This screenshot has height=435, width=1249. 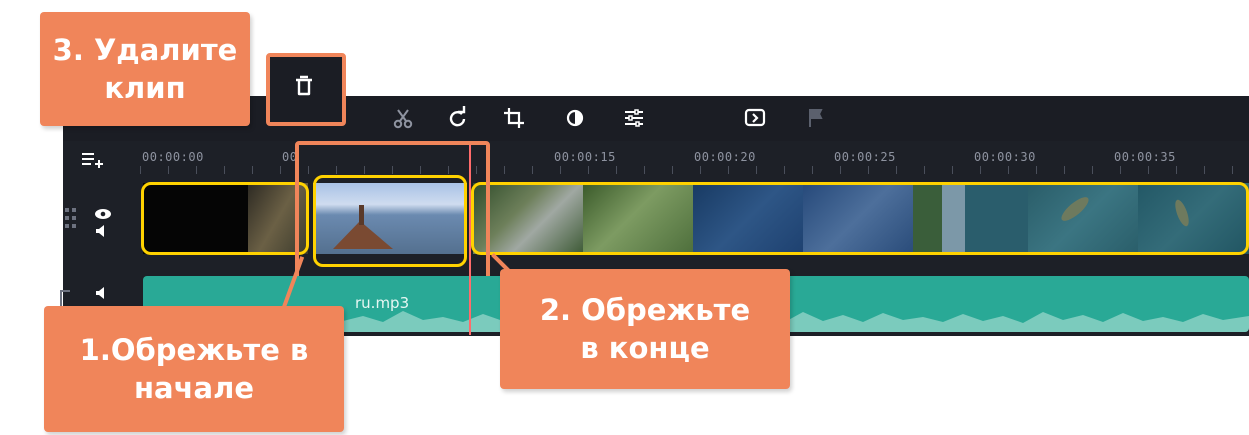 I want to click on playhead, so click(x=470, y=240).